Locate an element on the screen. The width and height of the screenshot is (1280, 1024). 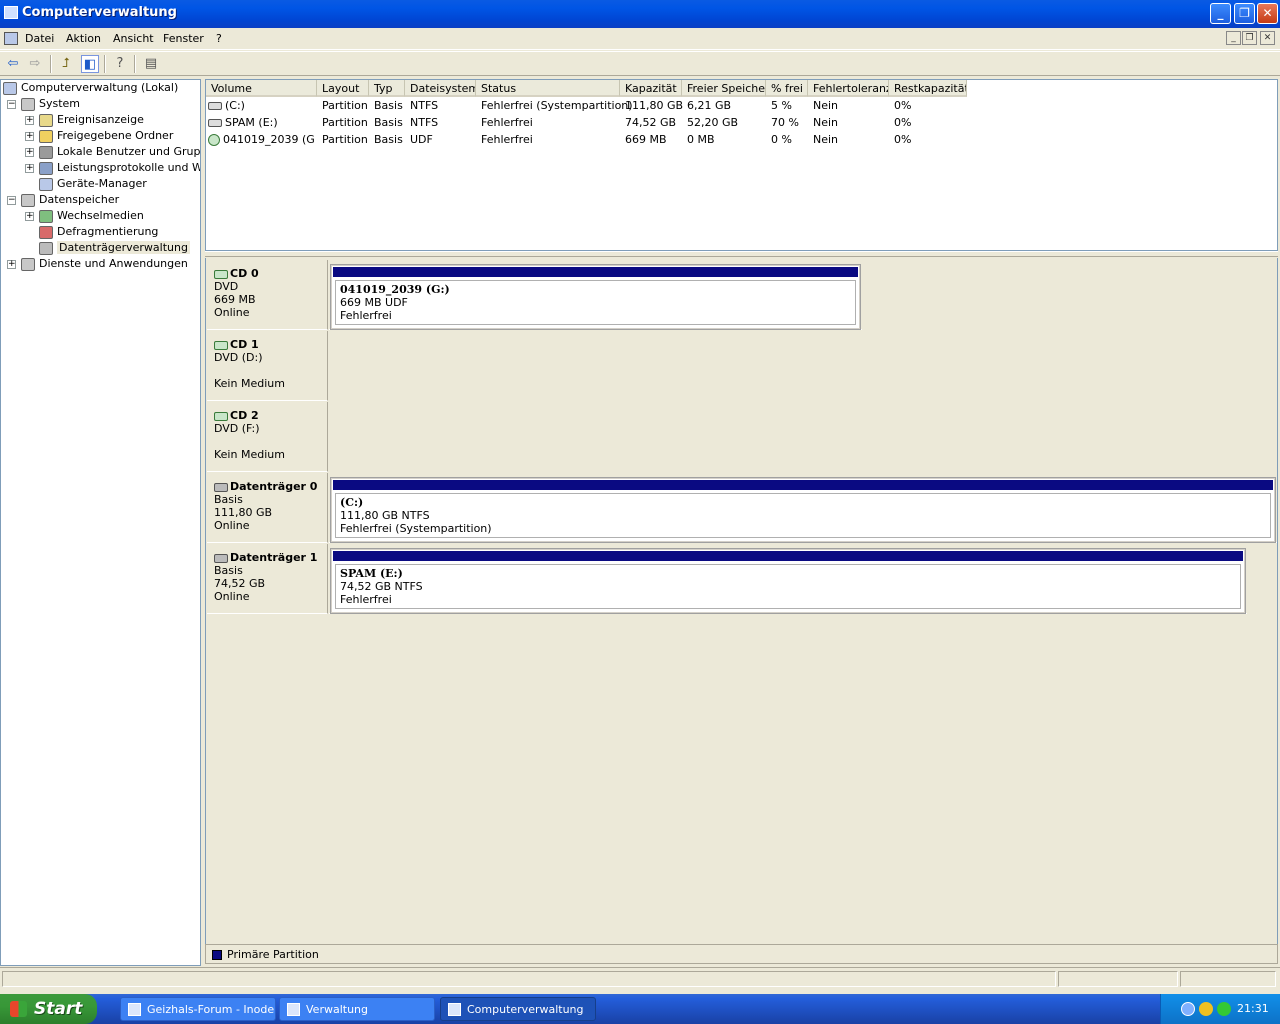
col-typ: Typ is located at coordinates (387, 88).